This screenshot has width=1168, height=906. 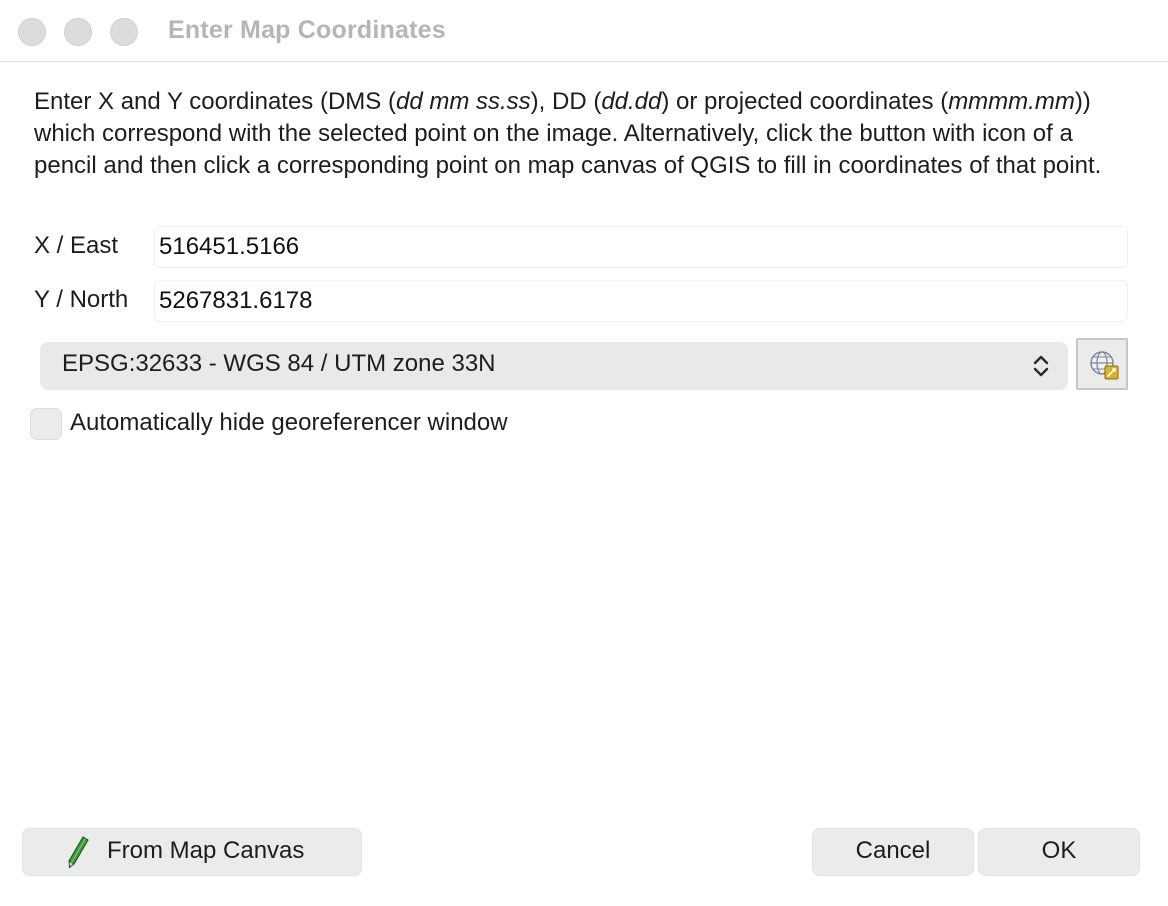 I want to click on close-window-button, so click(x=32, y=32).